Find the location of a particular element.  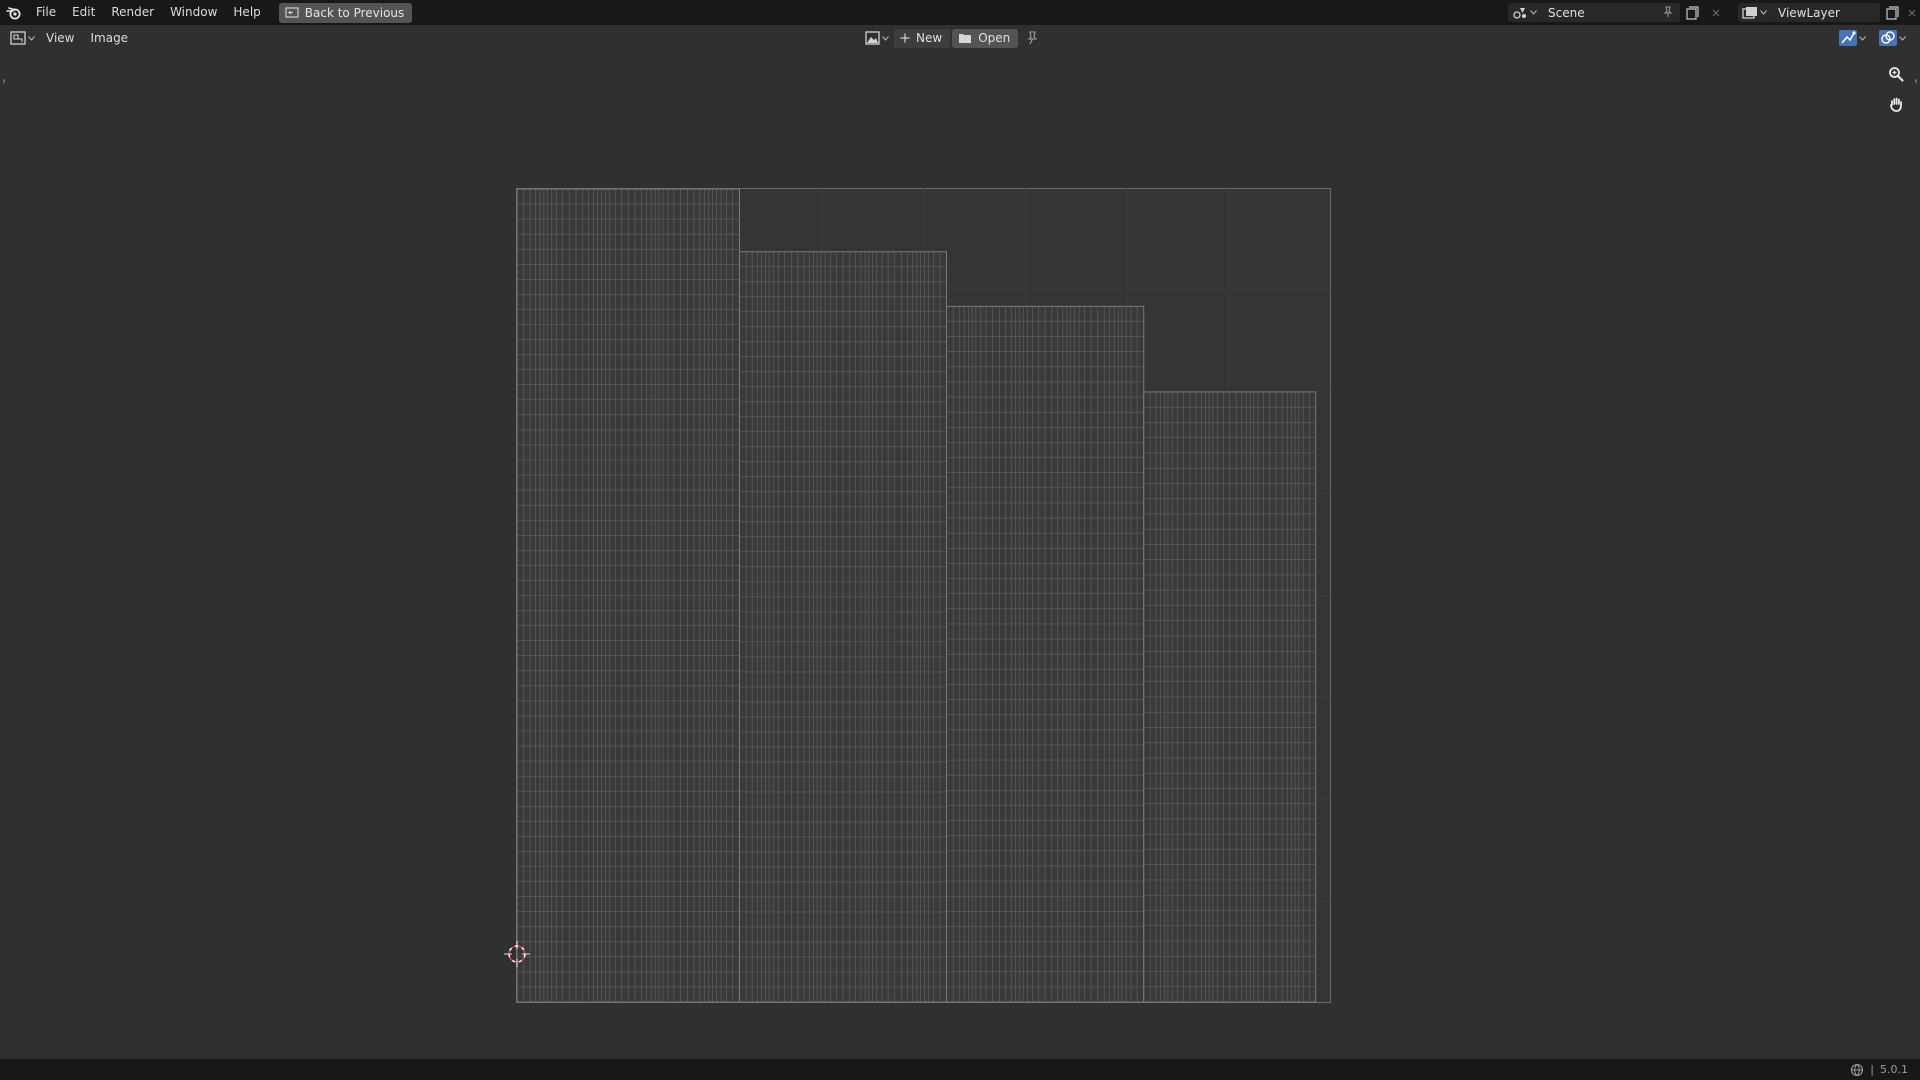

scene-name: Scene is located at coordinates (1566, 12).